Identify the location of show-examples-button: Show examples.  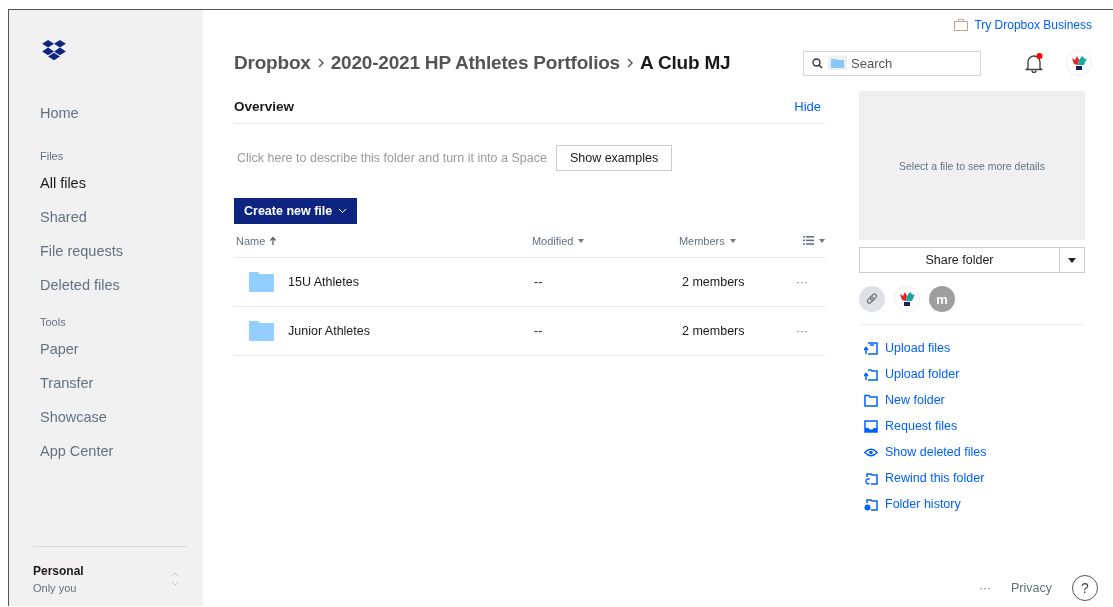
(614, 158).